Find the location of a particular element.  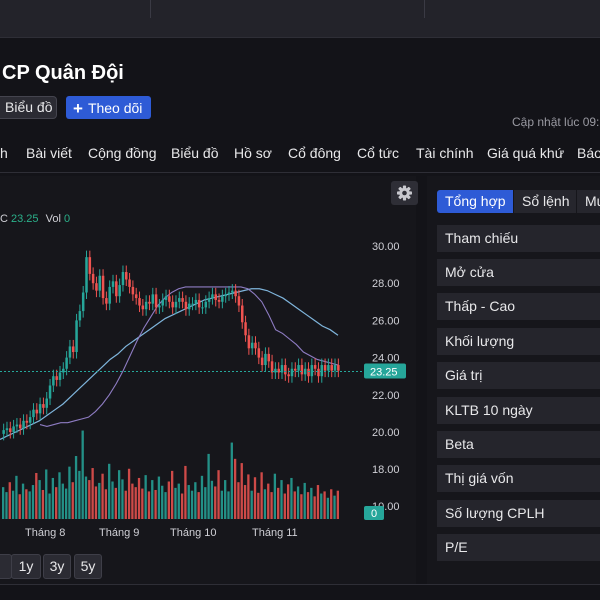

follow-button: + Theo dõi is located at coordinates (108, 107).